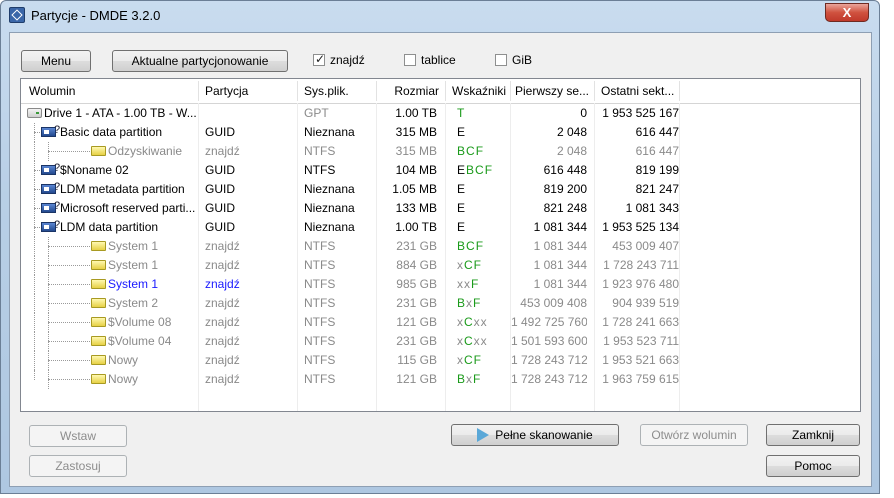 The image size is (894, 498). What do you see at coordinates (553, 303) in the screenshot?
I see `cell-first-sector: 453 009 408` at bounding box center [553, 303].